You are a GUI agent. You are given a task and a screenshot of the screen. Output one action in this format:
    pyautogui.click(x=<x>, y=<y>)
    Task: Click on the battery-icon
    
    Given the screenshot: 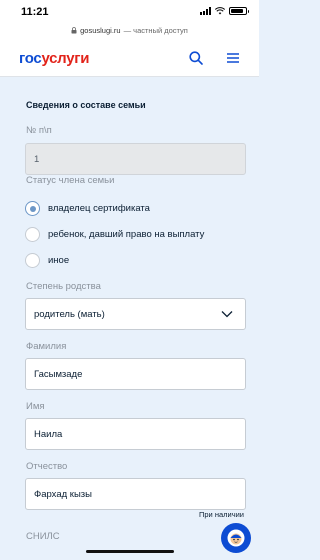 What is the action you would take?
    pyautogui.click(x=239, y=11)
    